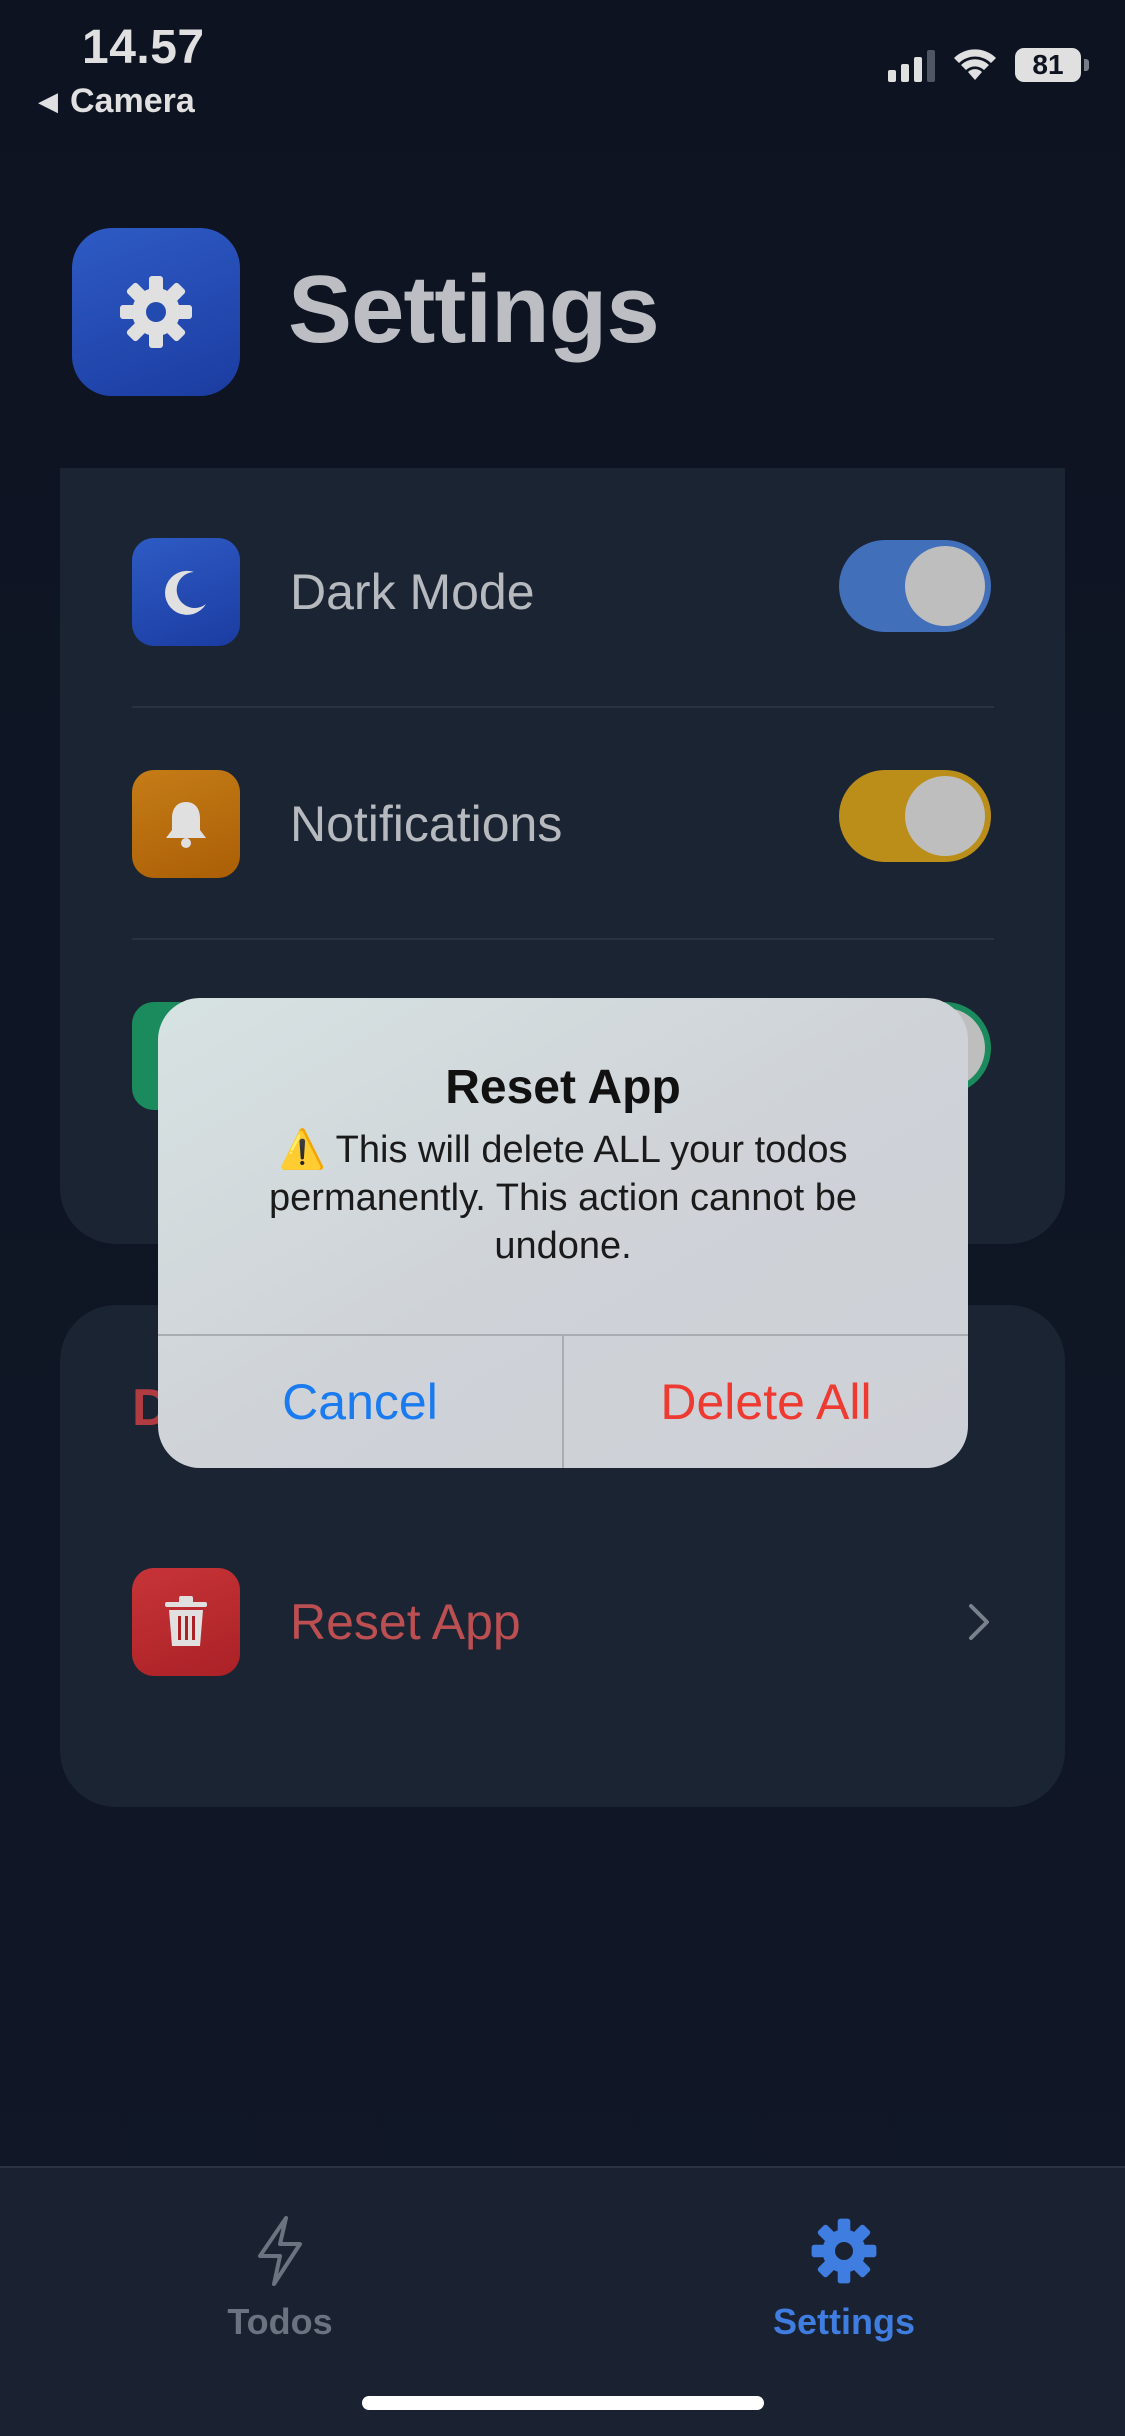 The image size is (1125, 2436). I want to click on alert-title: Reset App, so click(563, 1087).